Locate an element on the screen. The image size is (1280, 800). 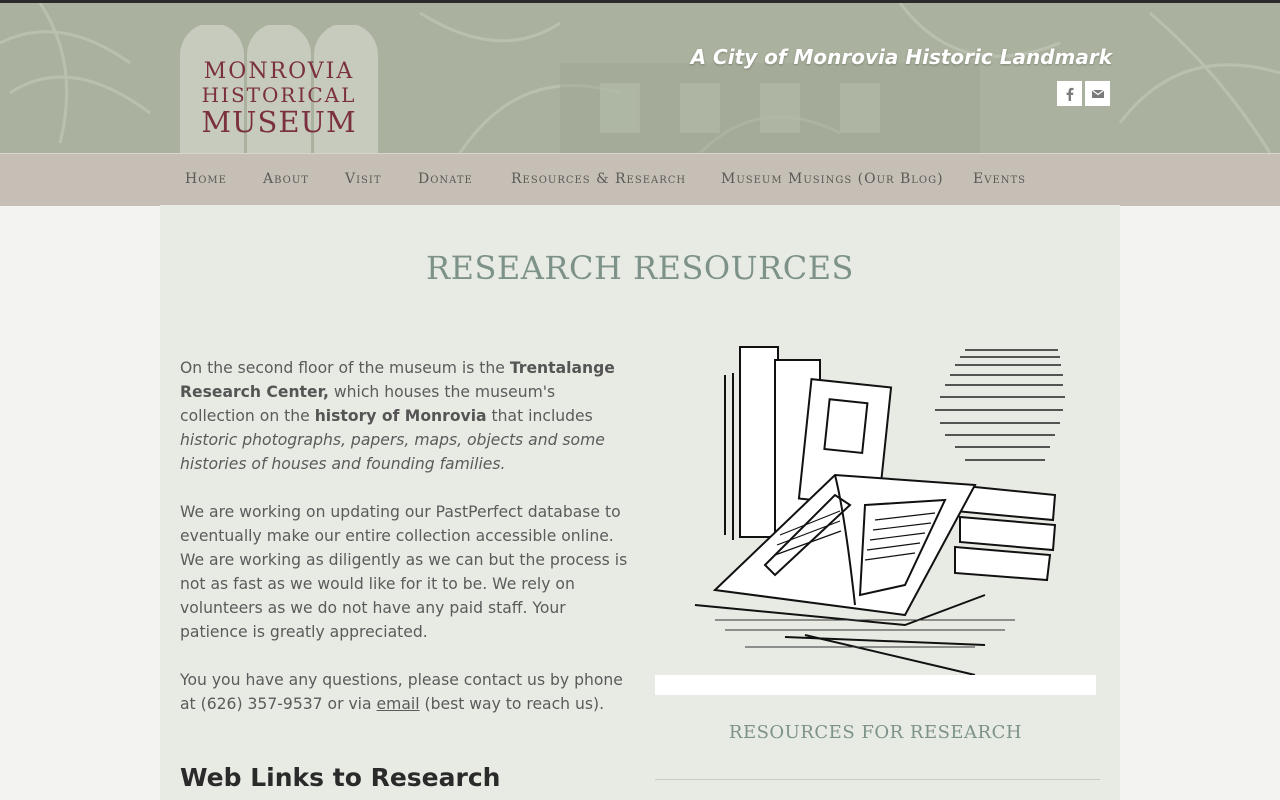
page-title: RESEARCH RESOURCES is located at coordinates (640, 268).